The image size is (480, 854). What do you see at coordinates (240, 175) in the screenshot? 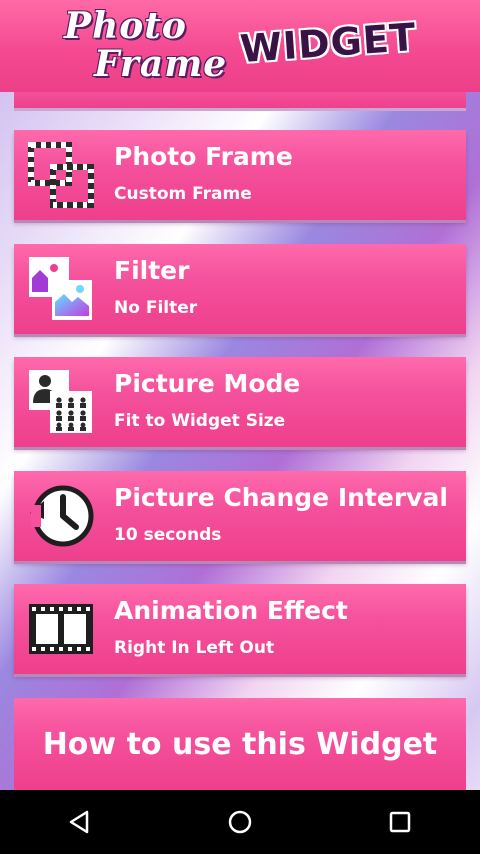
I see `setting-photo-frame: Photo Frame Custom Frame` at bounding box center [240, 175].